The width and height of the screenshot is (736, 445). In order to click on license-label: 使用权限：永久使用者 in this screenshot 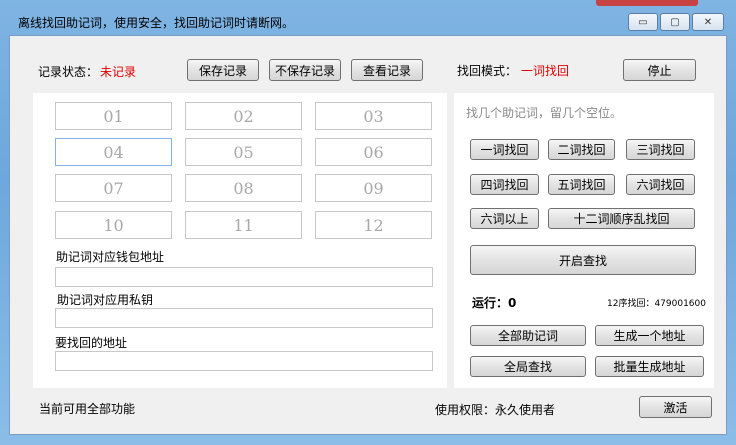, I will do `click(495, 409)`.